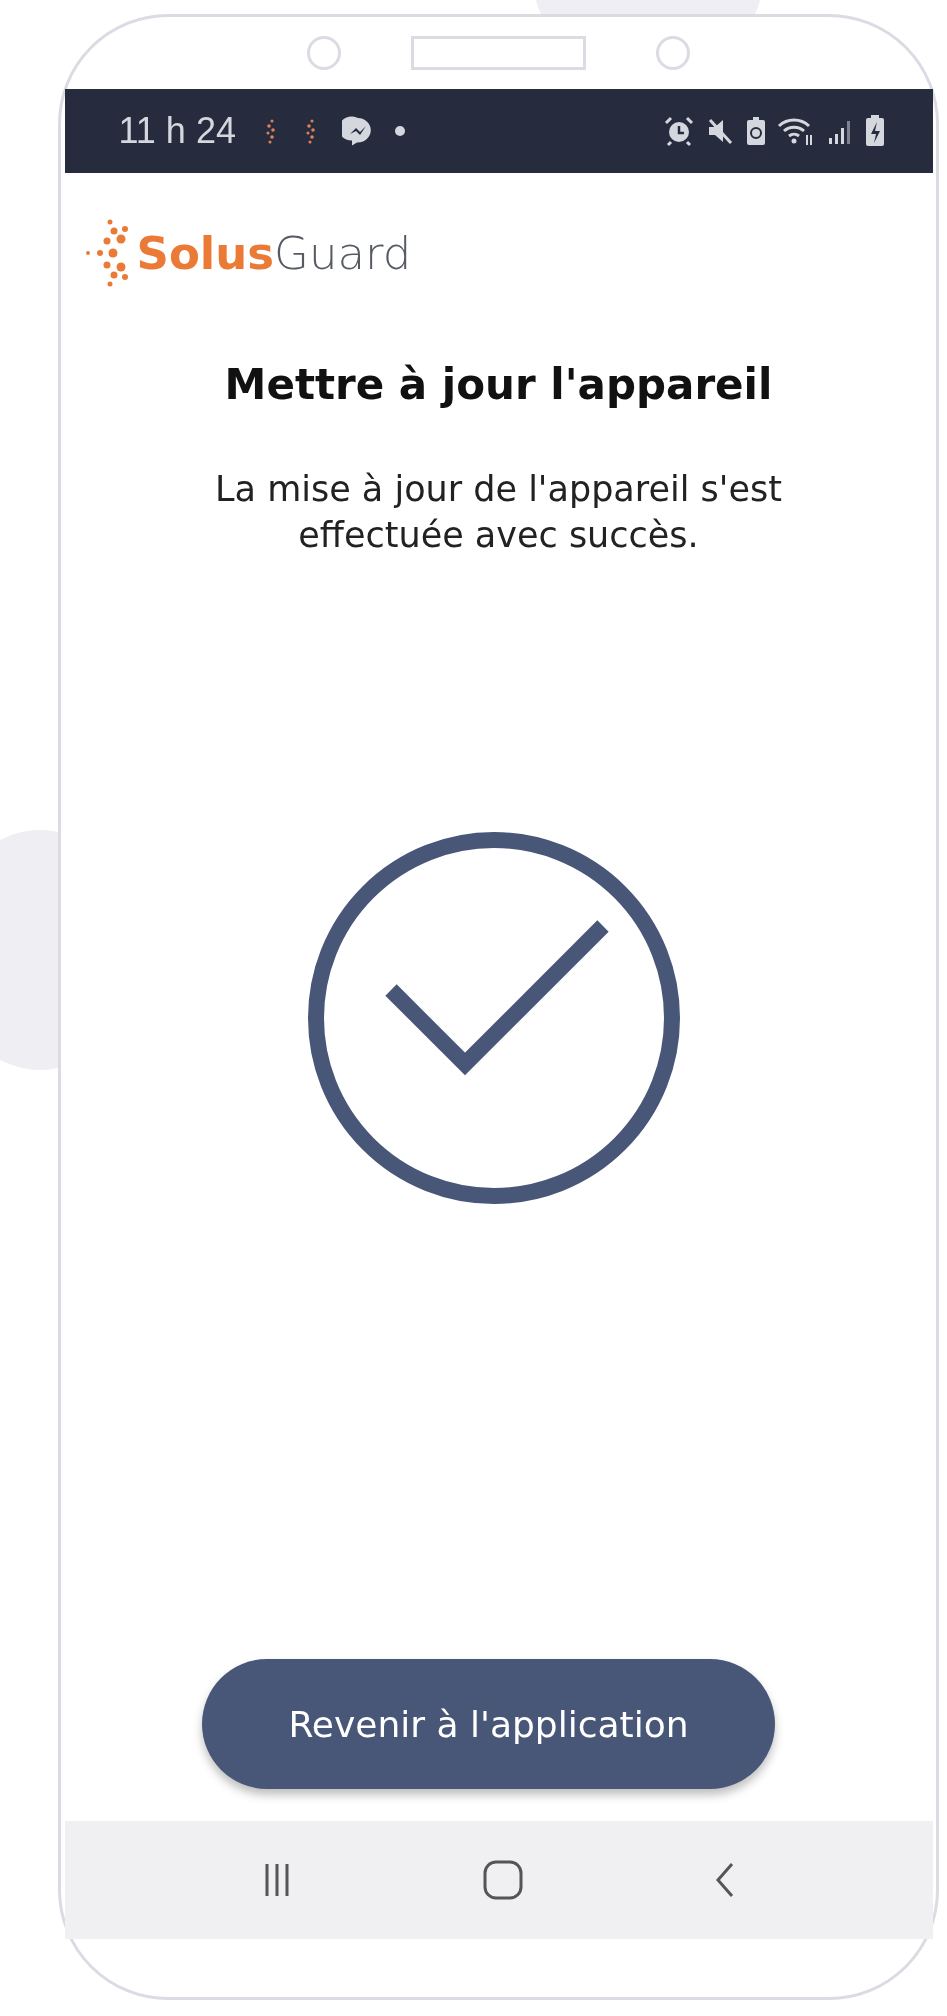 The width and height of the screenshot is (947, 2016). What do you see at coordinates (755, 131) in the screenshot?
I see `battery-saver-icon` at bounding box center [755, 131].